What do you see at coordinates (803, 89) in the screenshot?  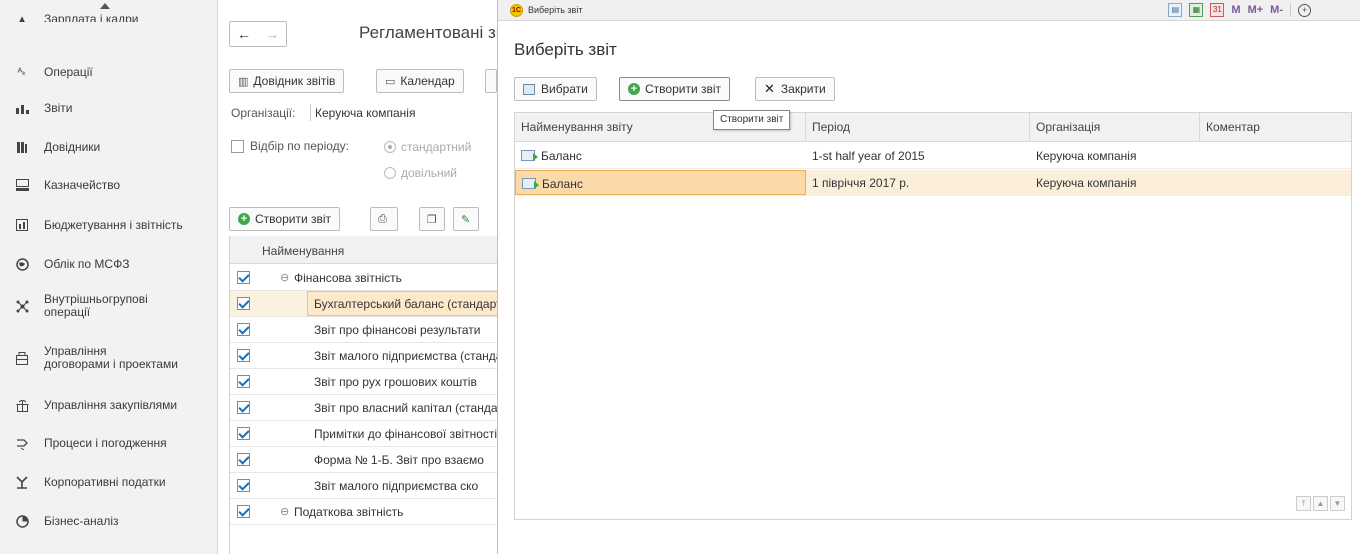 I see `close-label: Закрити` at bounding box center [803, 89].